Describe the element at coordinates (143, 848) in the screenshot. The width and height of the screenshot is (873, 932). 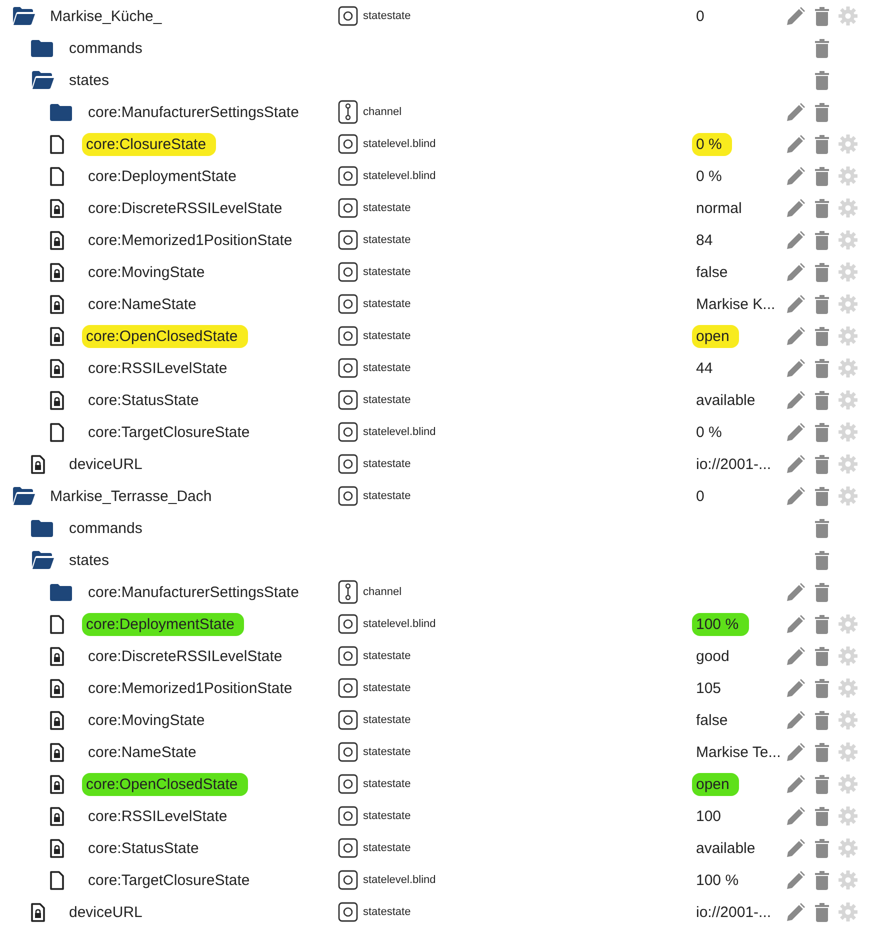
I see `object-name: core:StatusState` at that location.